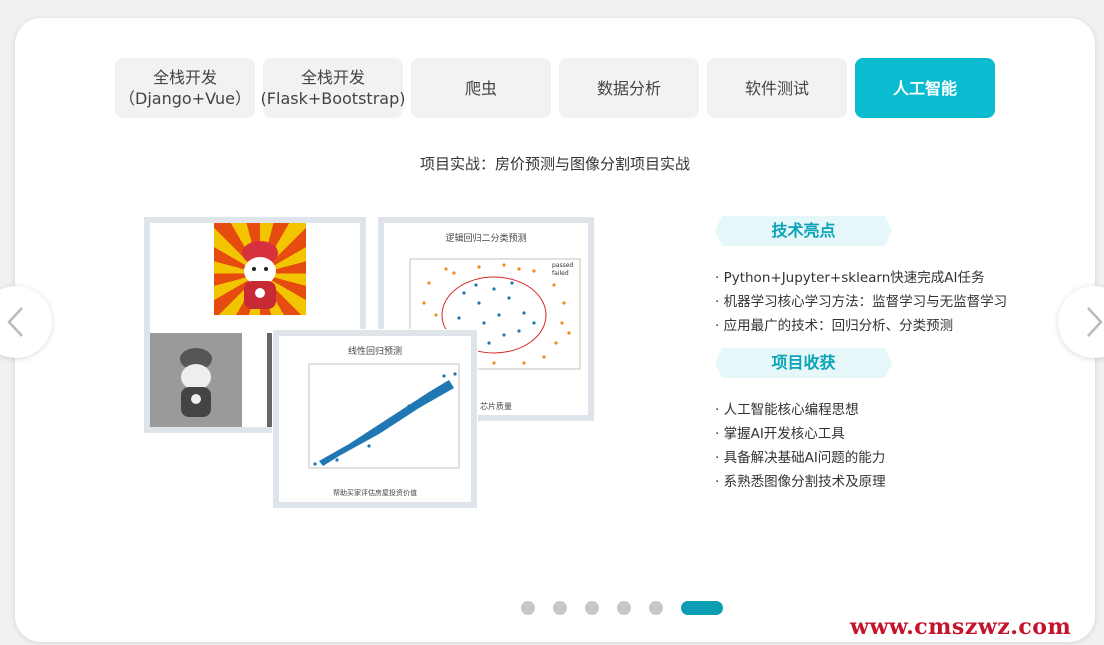 The image size is (1104, 645). Describe the element at coordinates (803, 363) in the screenshot. I see `gains-heading: 项目收获` at that location.